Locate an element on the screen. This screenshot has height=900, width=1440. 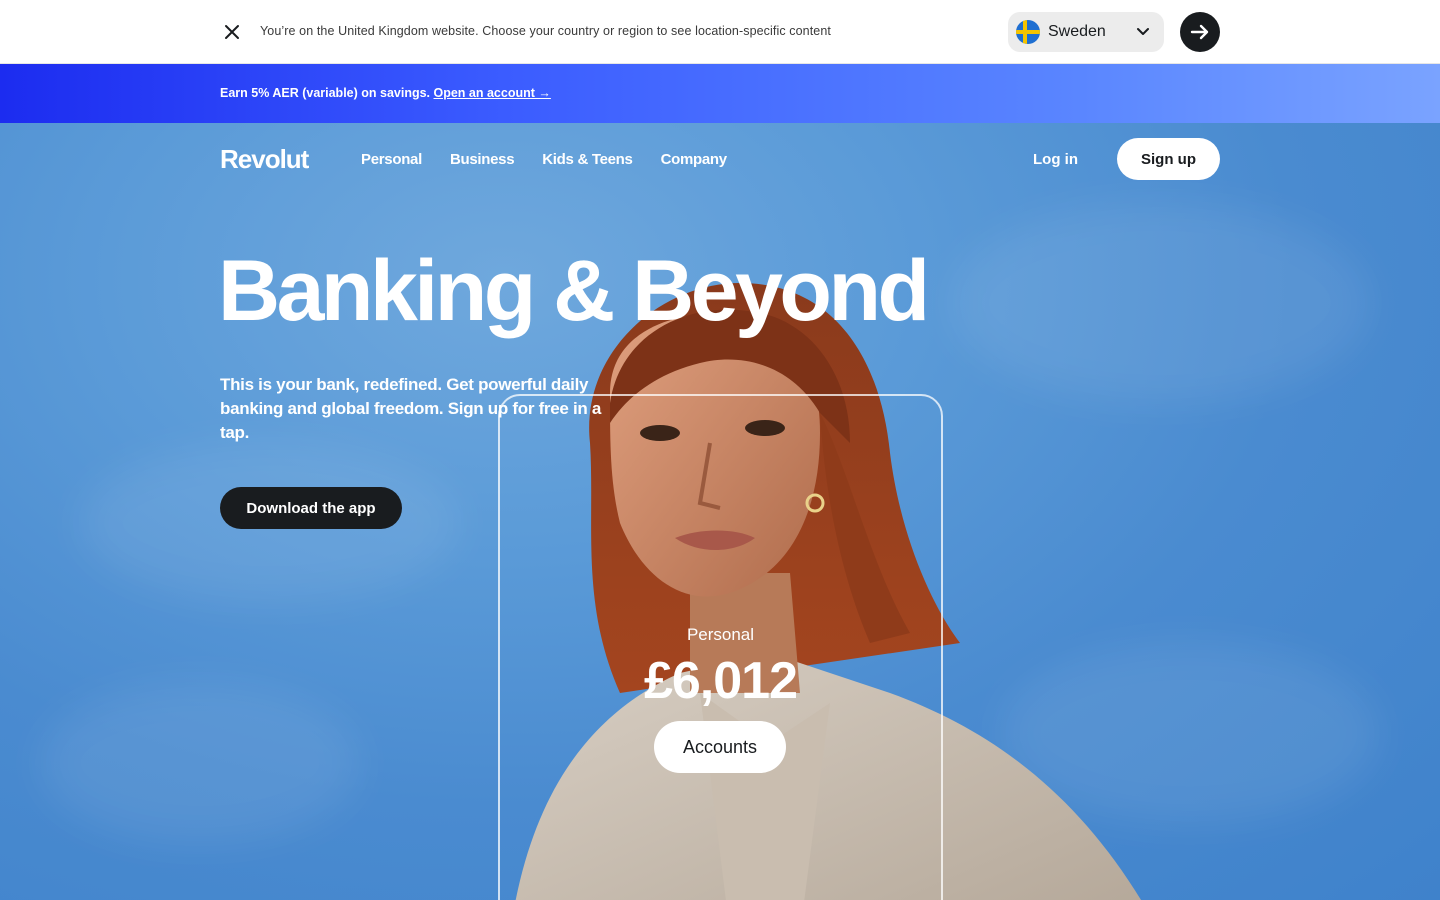
nav-item-company: Company is located at coordinates (694, 159).